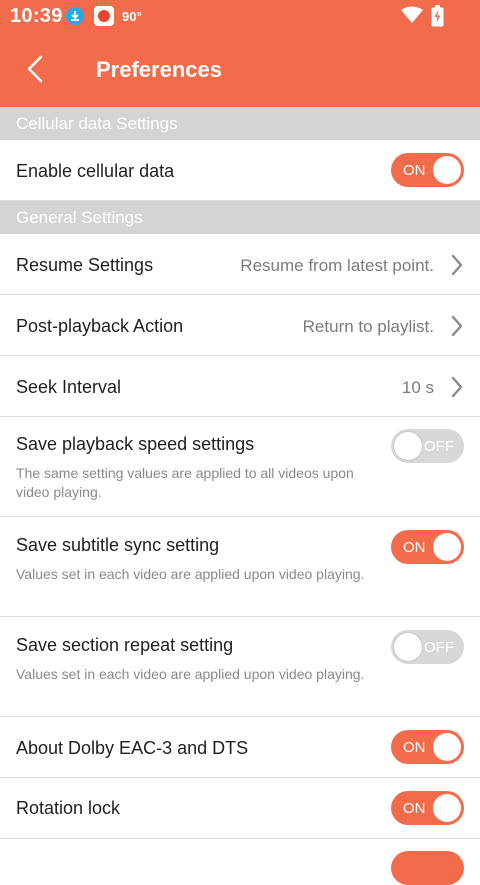  Describe the element at coordinates (97, 123) in the screenshot. I see `section-title: Cellular data Settings` at that location.